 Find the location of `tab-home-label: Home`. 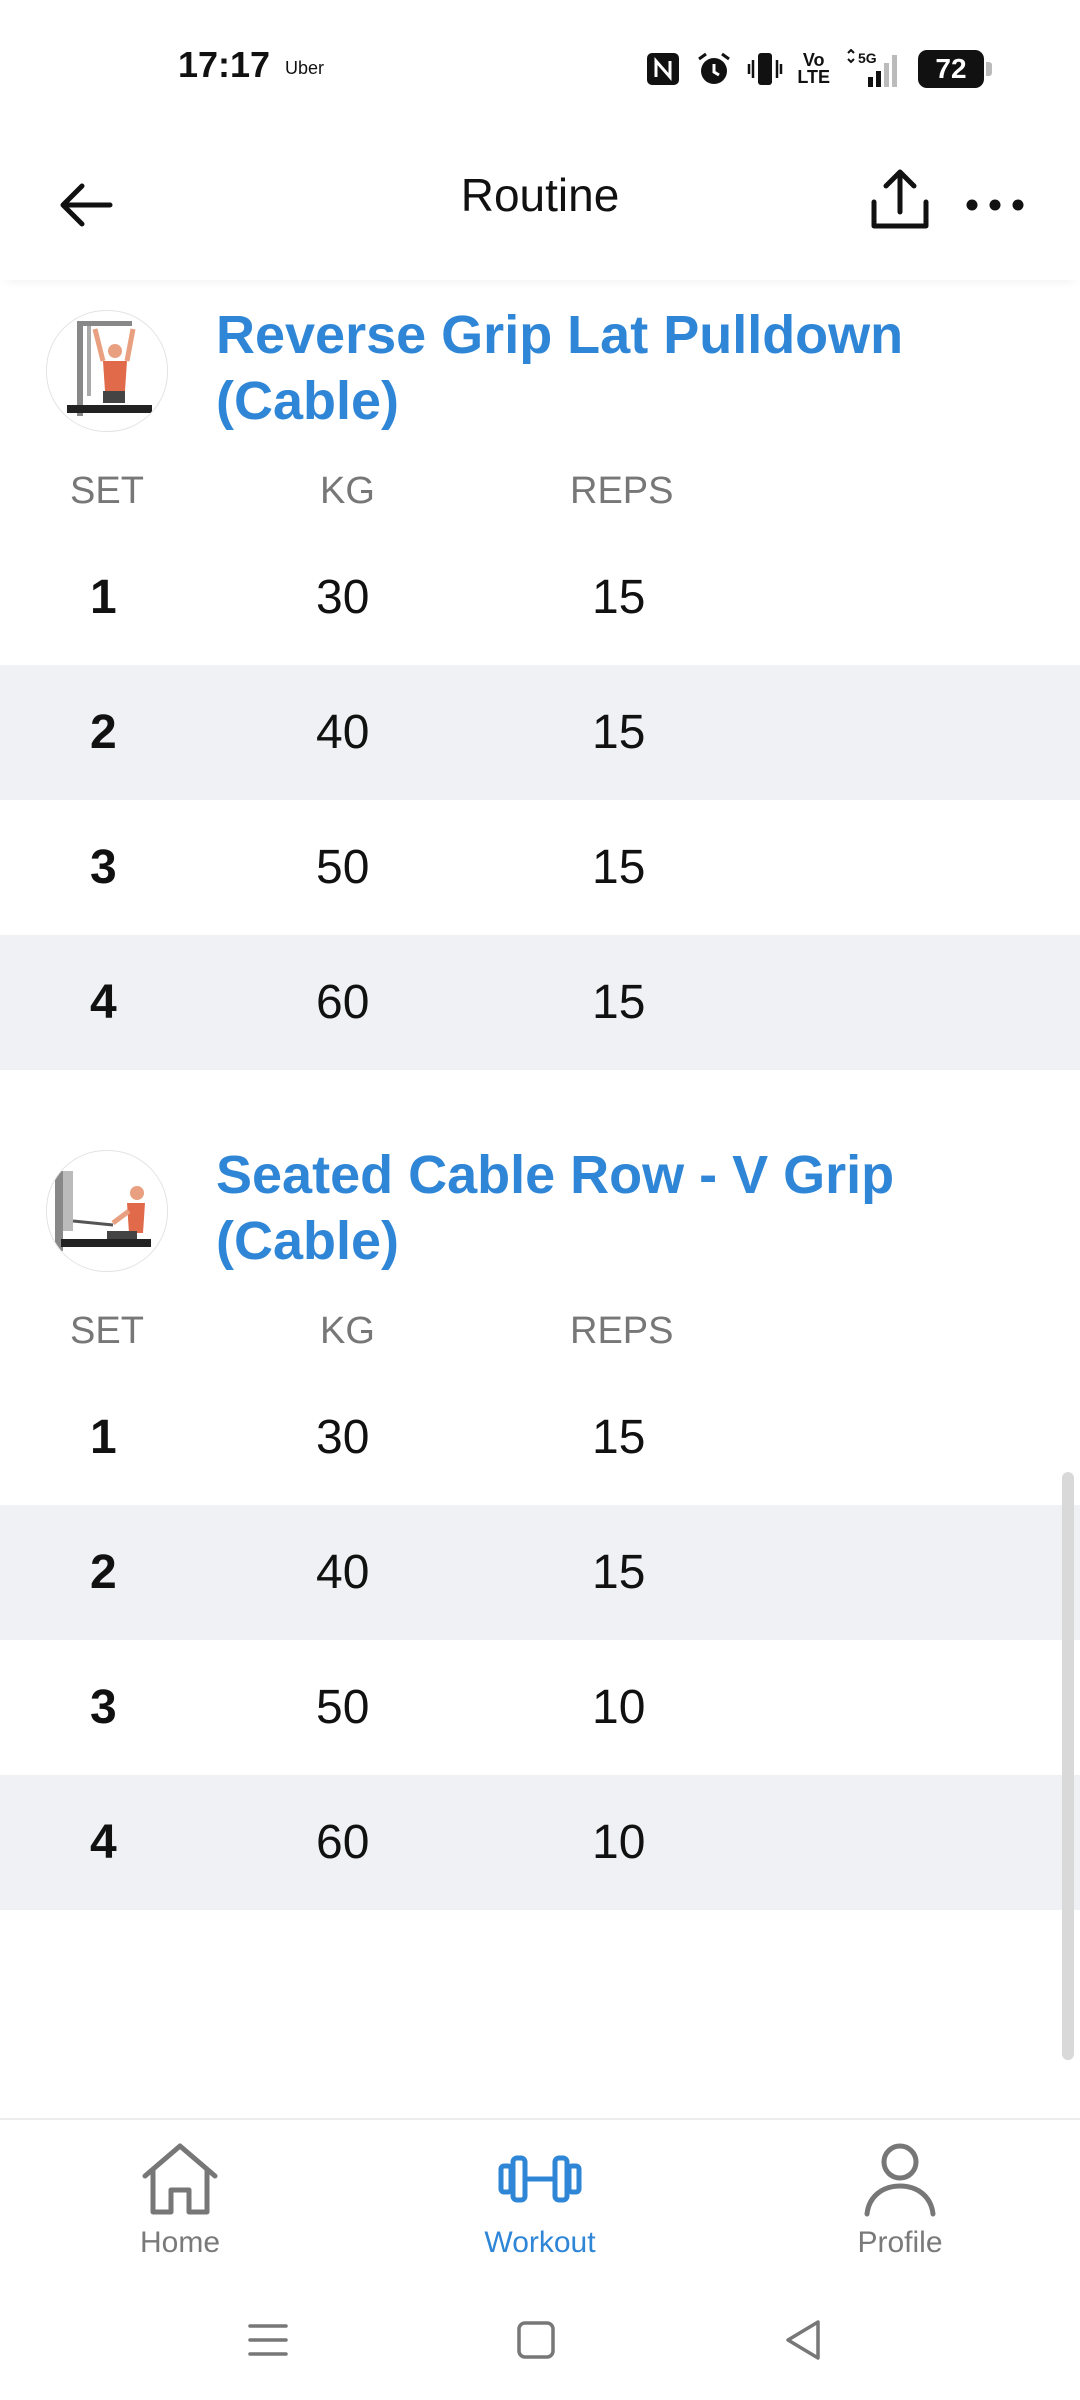

tab-home-label: Home is located at coordinates (180, 2242).